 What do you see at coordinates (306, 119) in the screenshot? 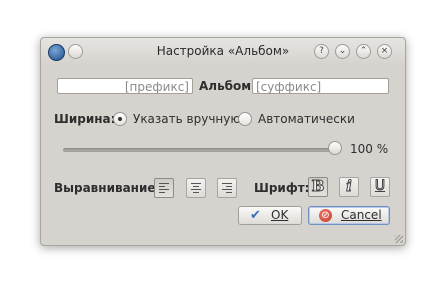
I see `auto-radio-label: Автоматически` at bounding box center [306, 119].